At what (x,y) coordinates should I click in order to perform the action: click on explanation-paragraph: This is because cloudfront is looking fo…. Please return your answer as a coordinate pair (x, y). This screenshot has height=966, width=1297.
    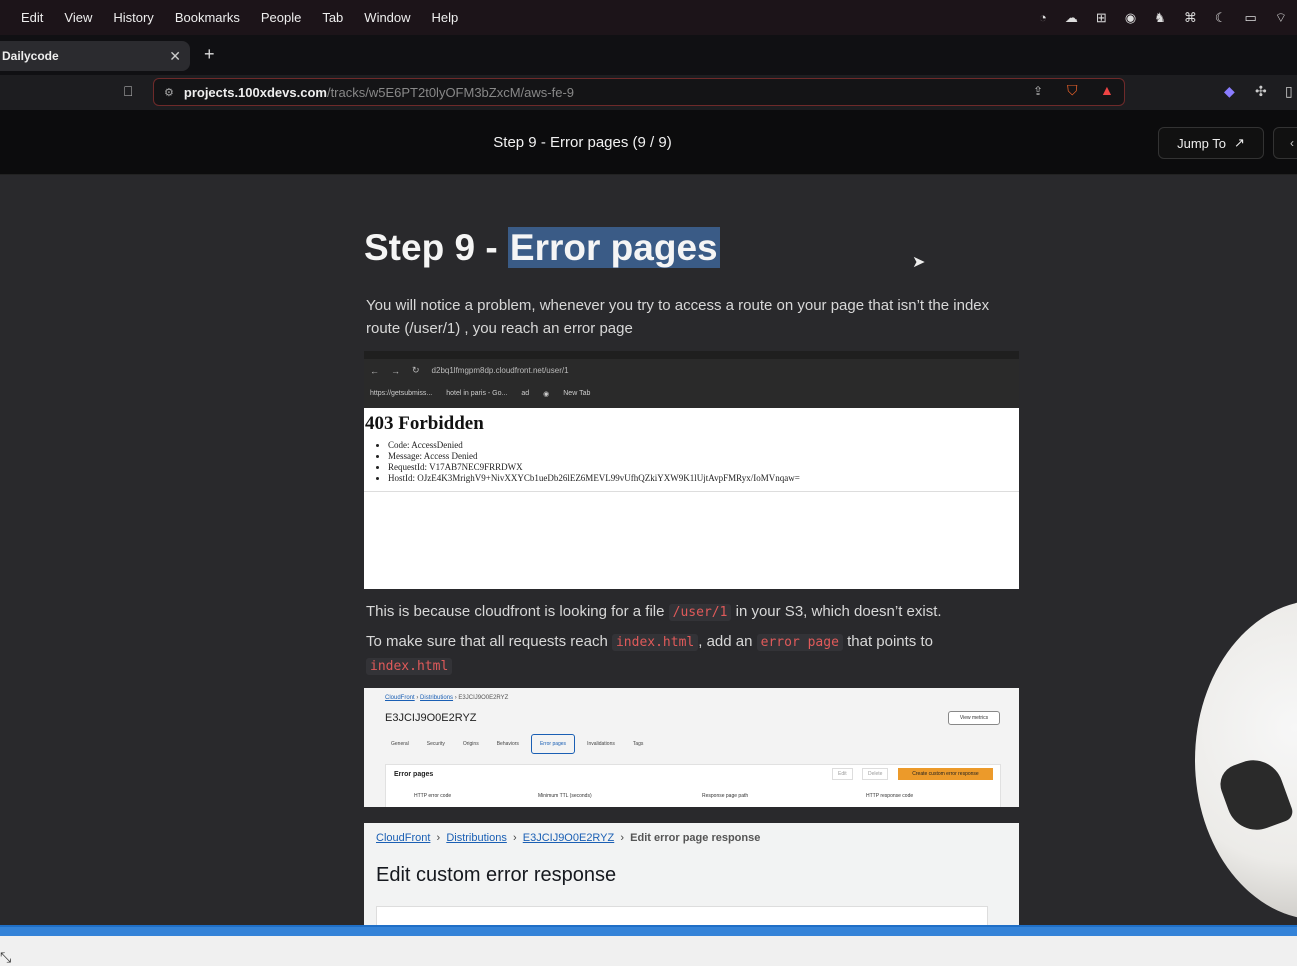
    Looking at the image, I should click on (654, 612).